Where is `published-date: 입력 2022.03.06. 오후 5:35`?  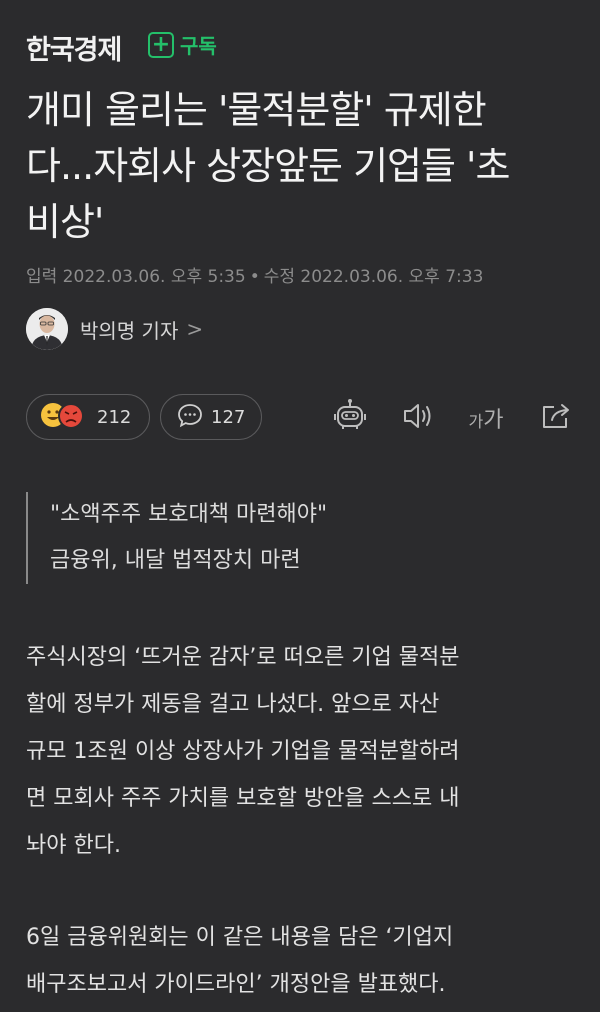
published-date: 입력 2022.03.06. 오후 5:35 is located at coordinates (136, 277).